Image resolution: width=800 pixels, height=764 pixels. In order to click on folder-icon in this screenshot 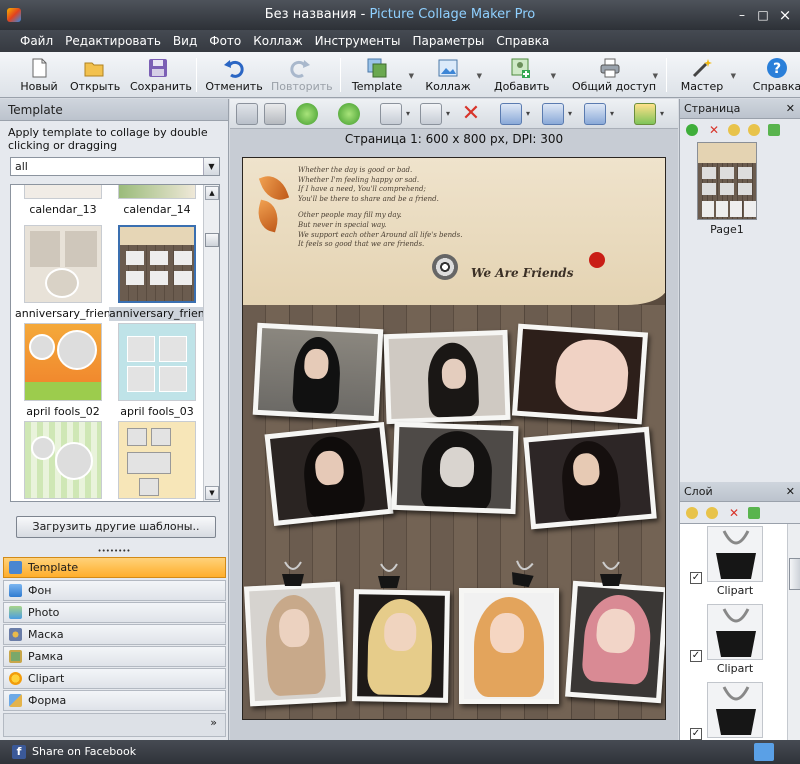, I will do `click(94, 68)`.